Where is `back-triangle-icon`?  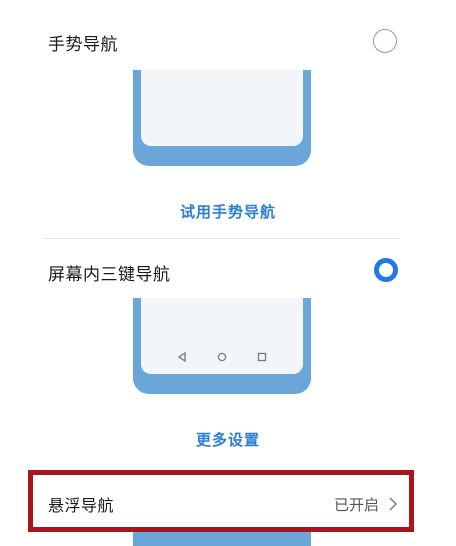
back-triangle-icon is located at coordinates (182, 357).